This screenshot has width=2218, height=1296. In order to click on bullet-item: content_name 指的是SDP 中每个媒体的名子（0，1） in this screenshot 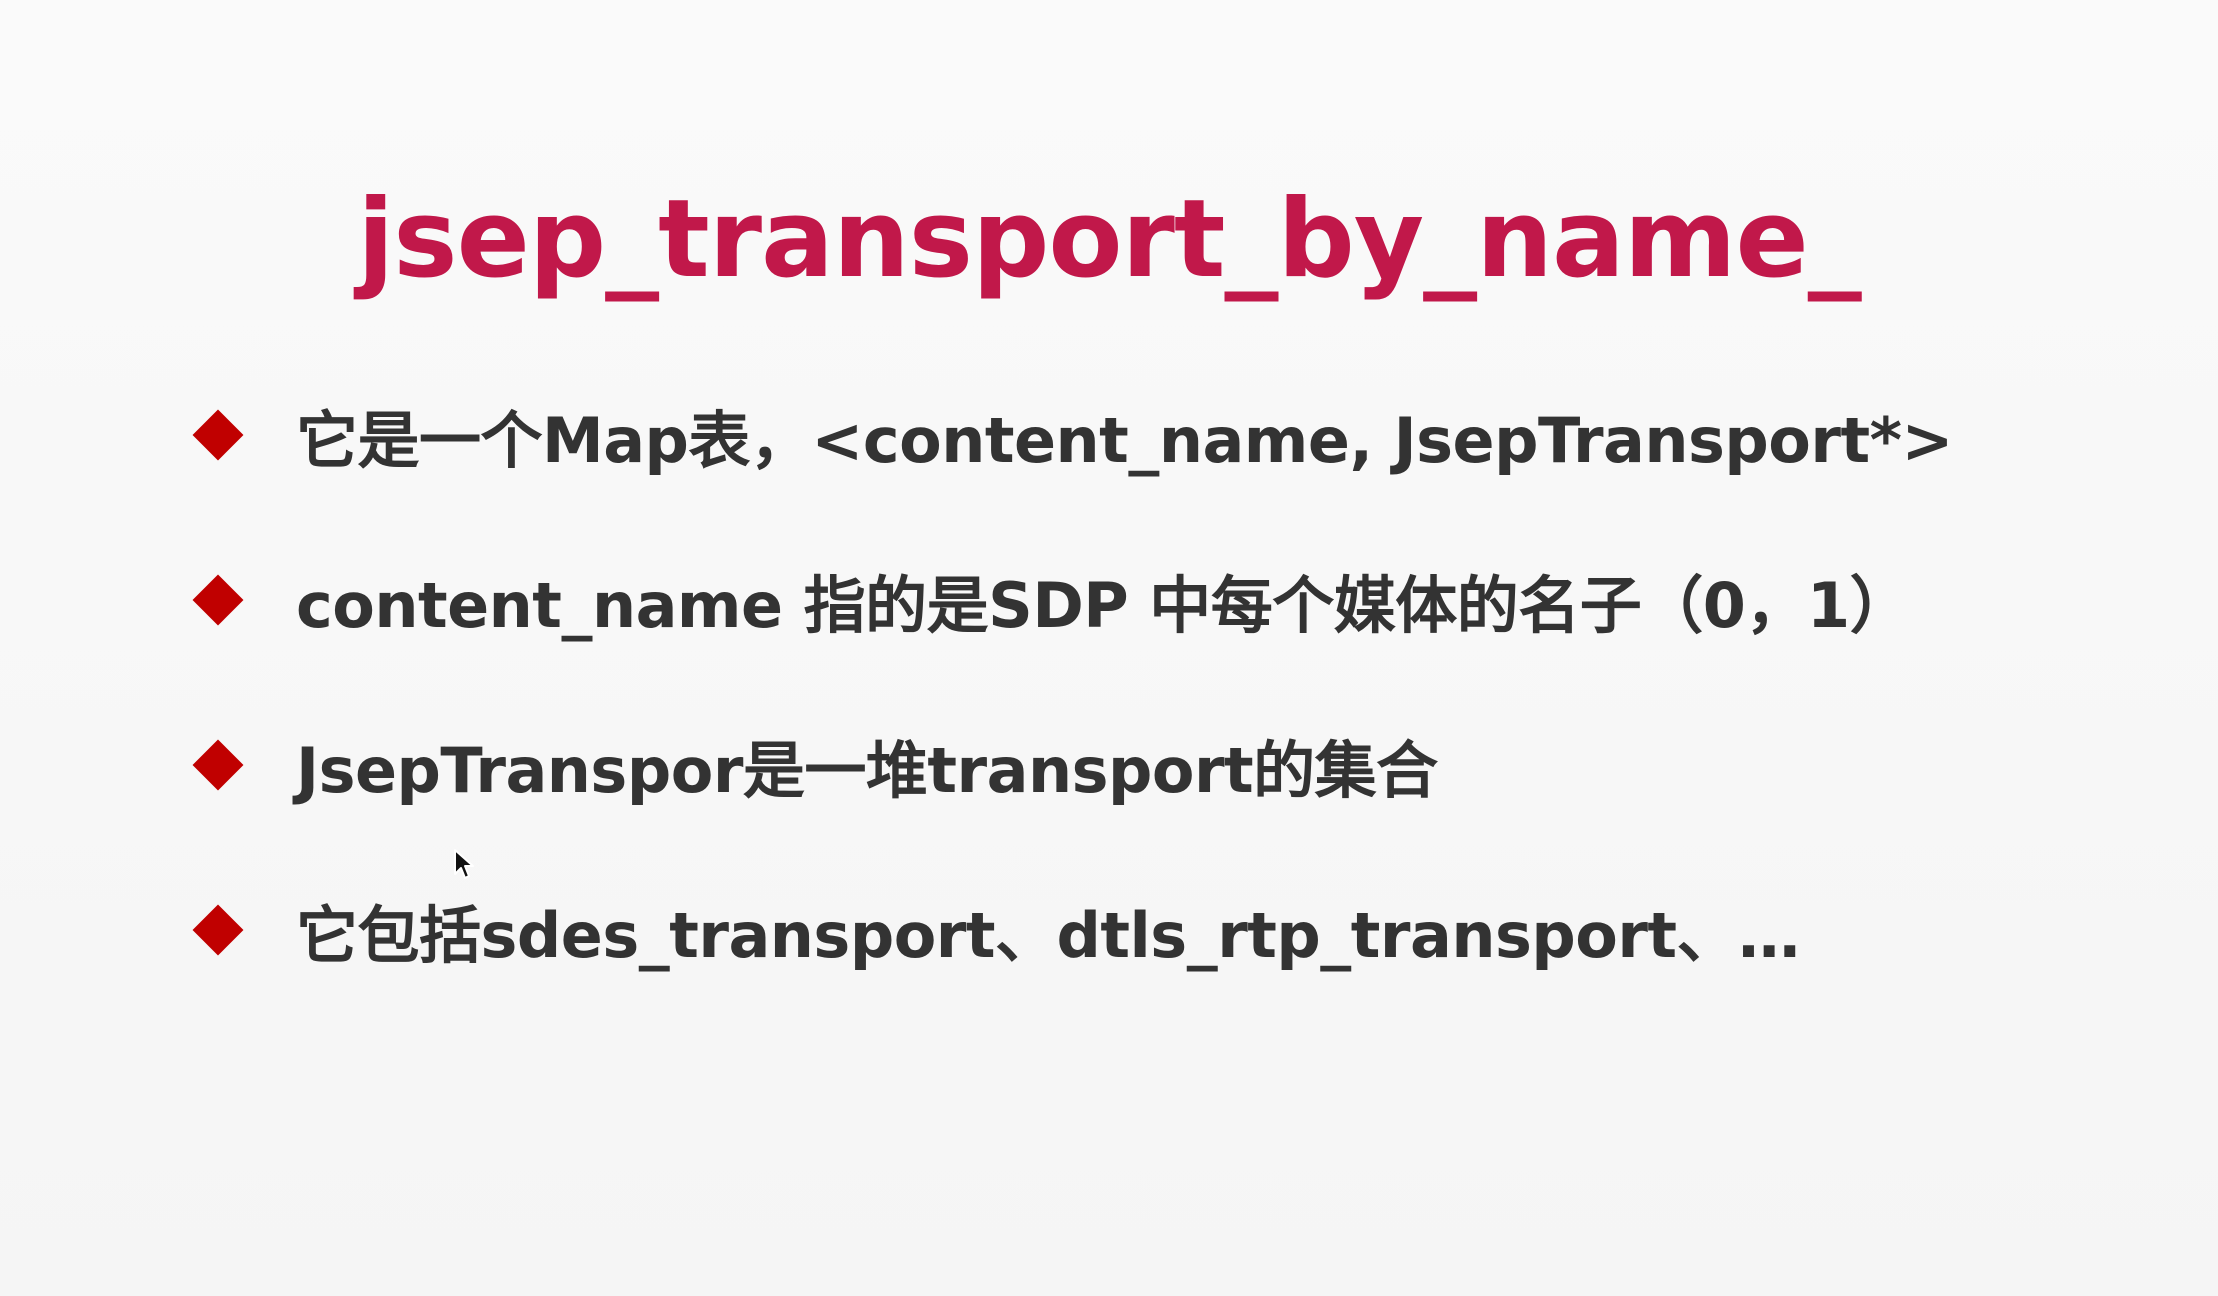, I will do `click(1051, 600)`.